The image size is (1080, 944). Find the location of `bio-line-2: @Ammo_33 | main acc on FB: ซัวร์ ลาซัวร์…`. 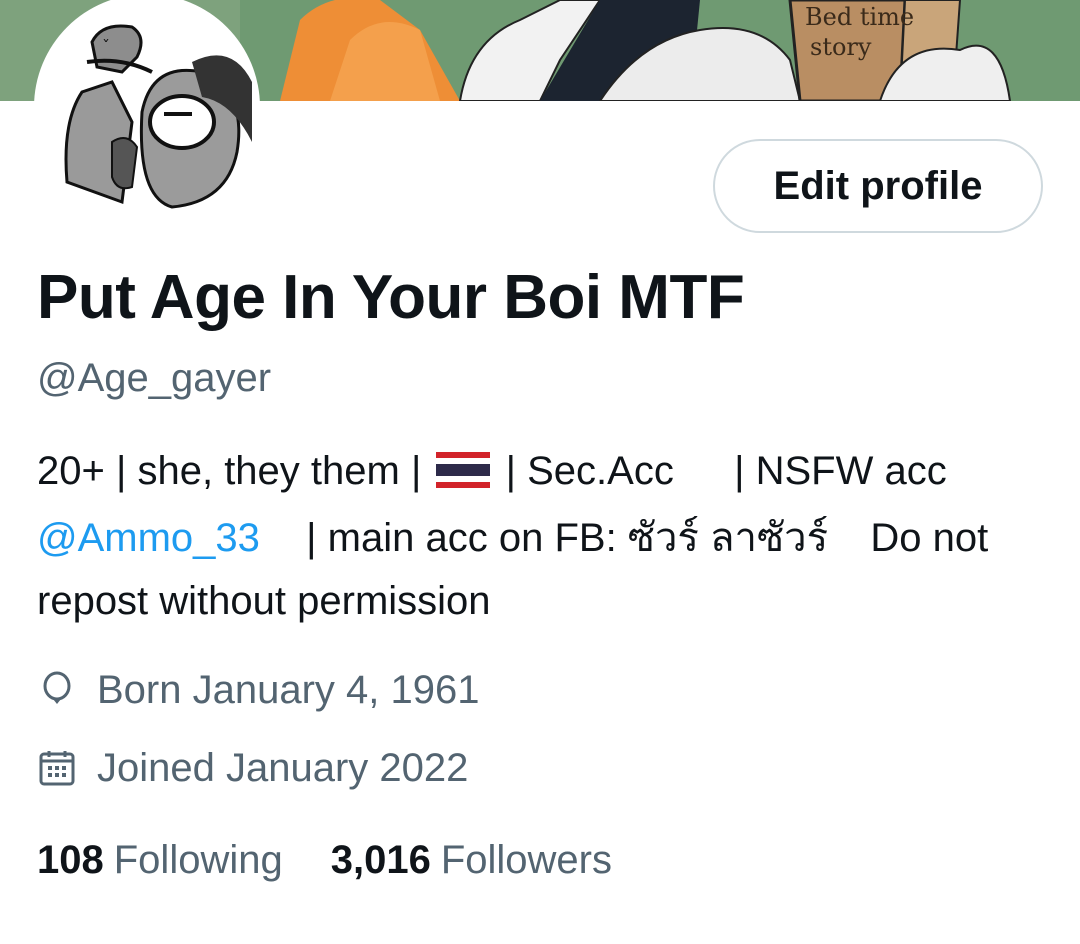

bio-line-2: @Ammo_33 | main acc on FB: ซัวร์ ลาซัวร์… is located at coordinates (542, 538).